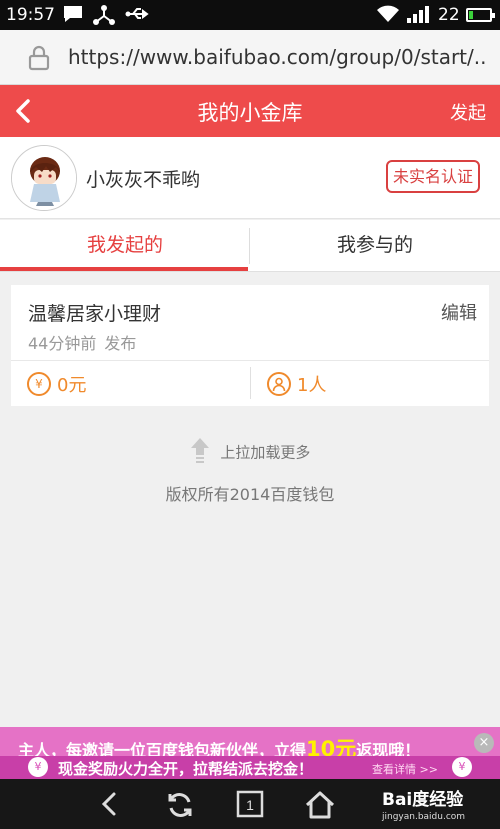 This screenshot has width=500, height=829. What do you see at coordinates (110, 806) in the screenshot?
I see `back-nav-icon` at bounding box center [110, 806].